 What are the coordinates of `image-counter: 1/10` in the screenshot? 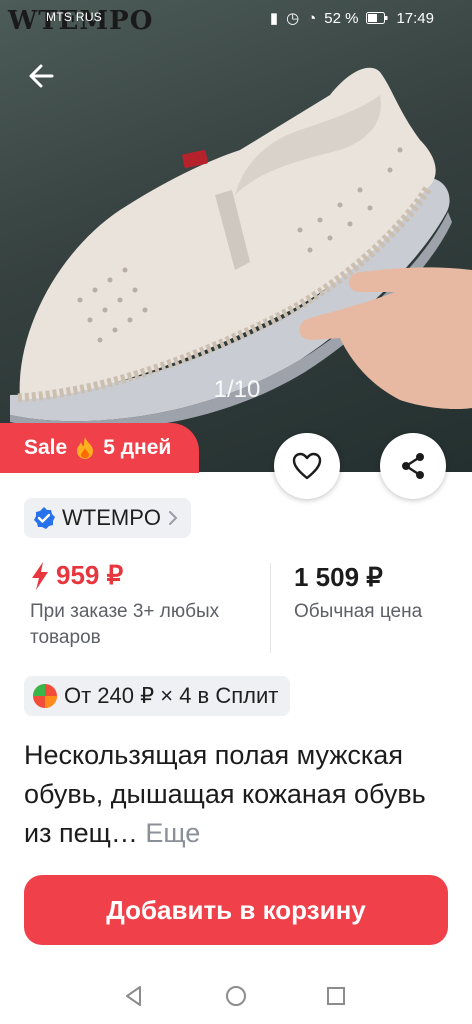 It's located at (237, 389).